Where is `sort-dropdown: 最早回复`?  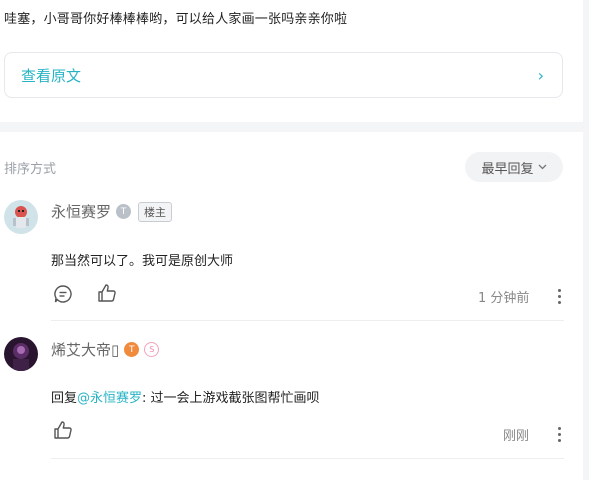 sort-dropdown: 最早回复 is located at coordinates (514, 167).